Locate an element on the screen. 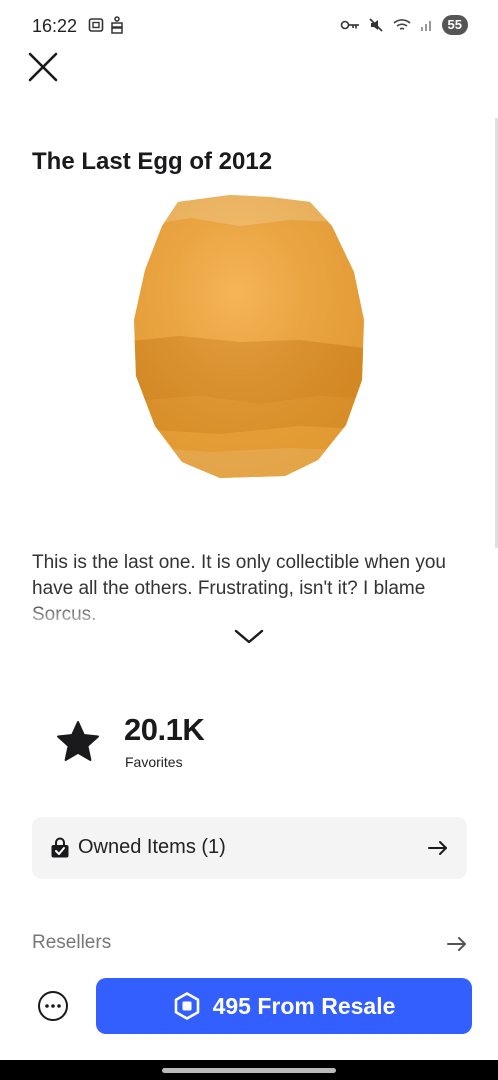  buy-from-resale-button: 495 From Resale is located at coordinates (284, 1006).